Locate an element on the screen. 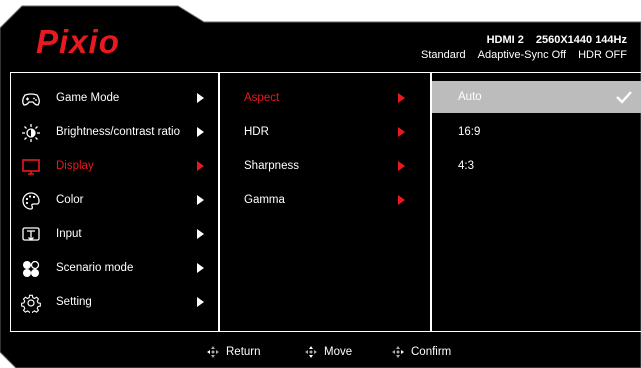  main-menu-item-setting: Setting is located at coordinates (114, 302).